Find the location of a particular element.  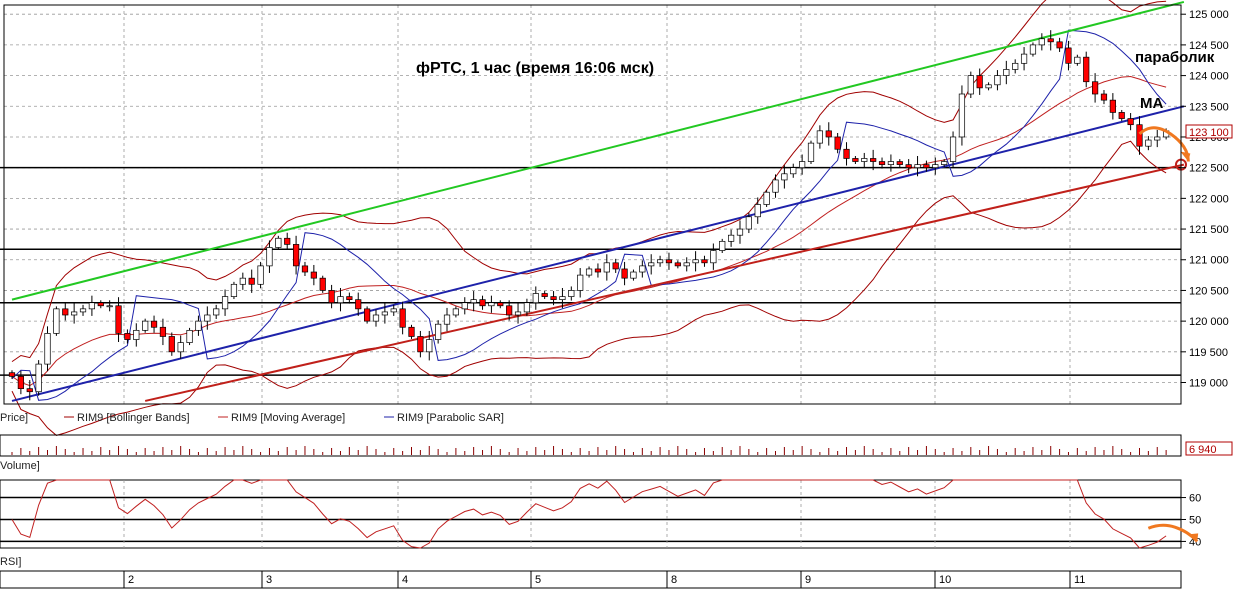

x-tick-label-4: 8 is located at coordinates (674, 580).